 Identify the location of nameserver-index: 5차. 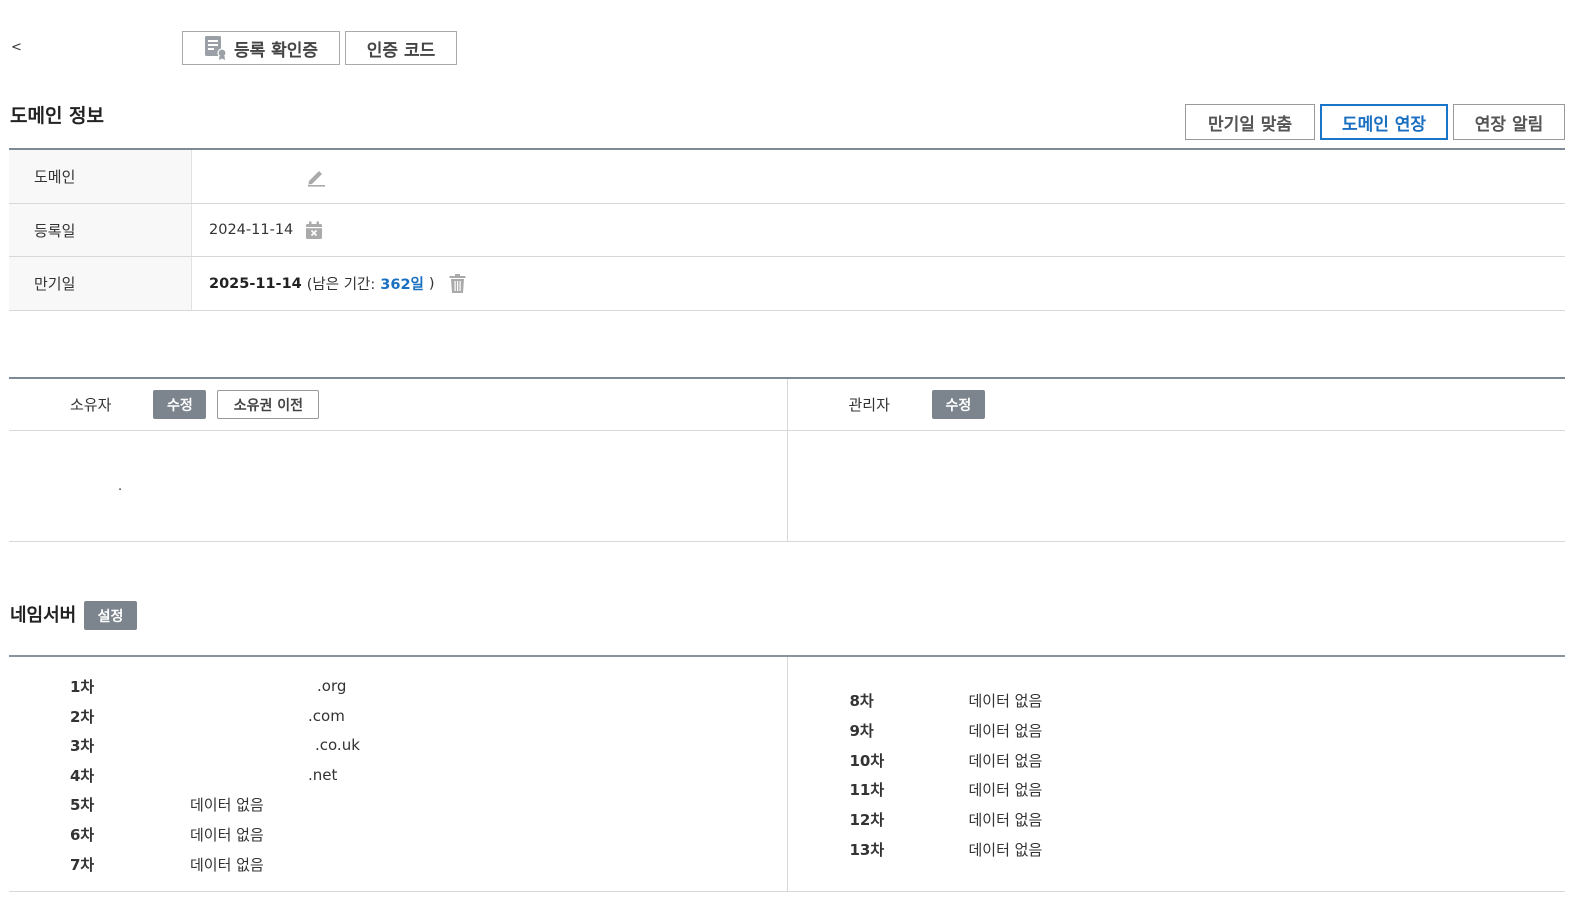
(82, 804).